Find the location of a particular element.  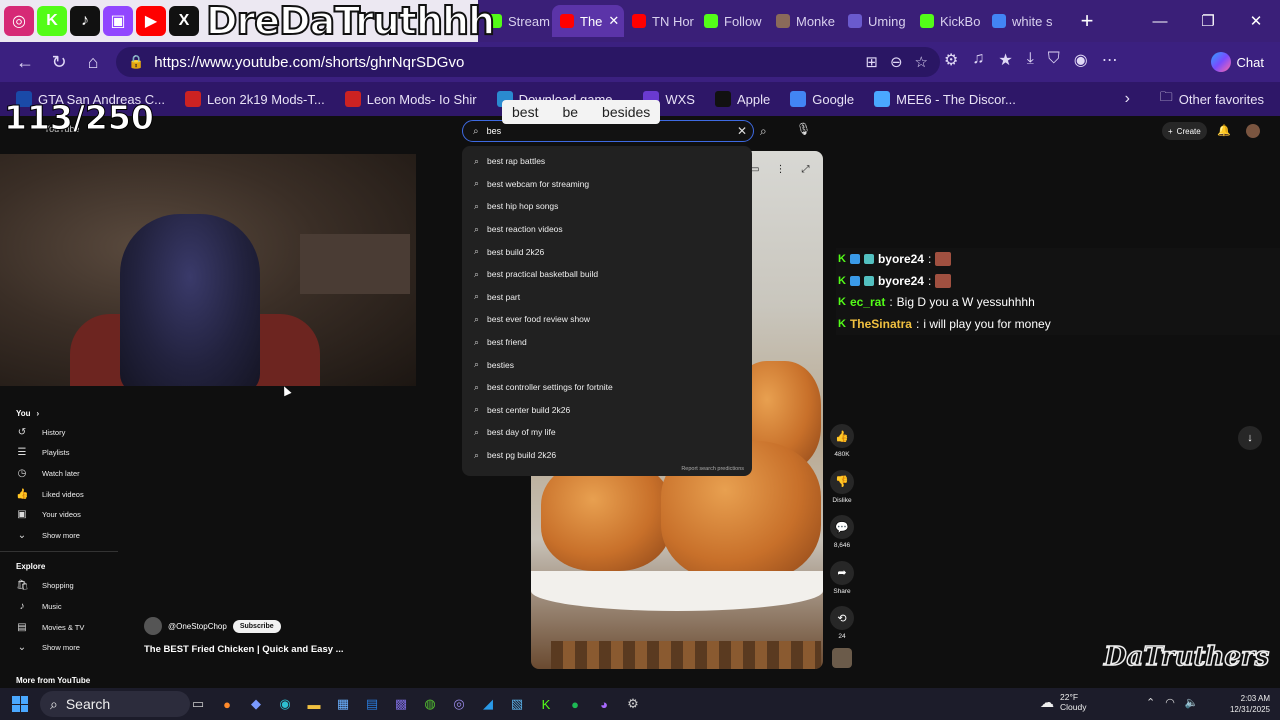

sidebar-item: ◷ Watch later is located at coordinates (60, 473).